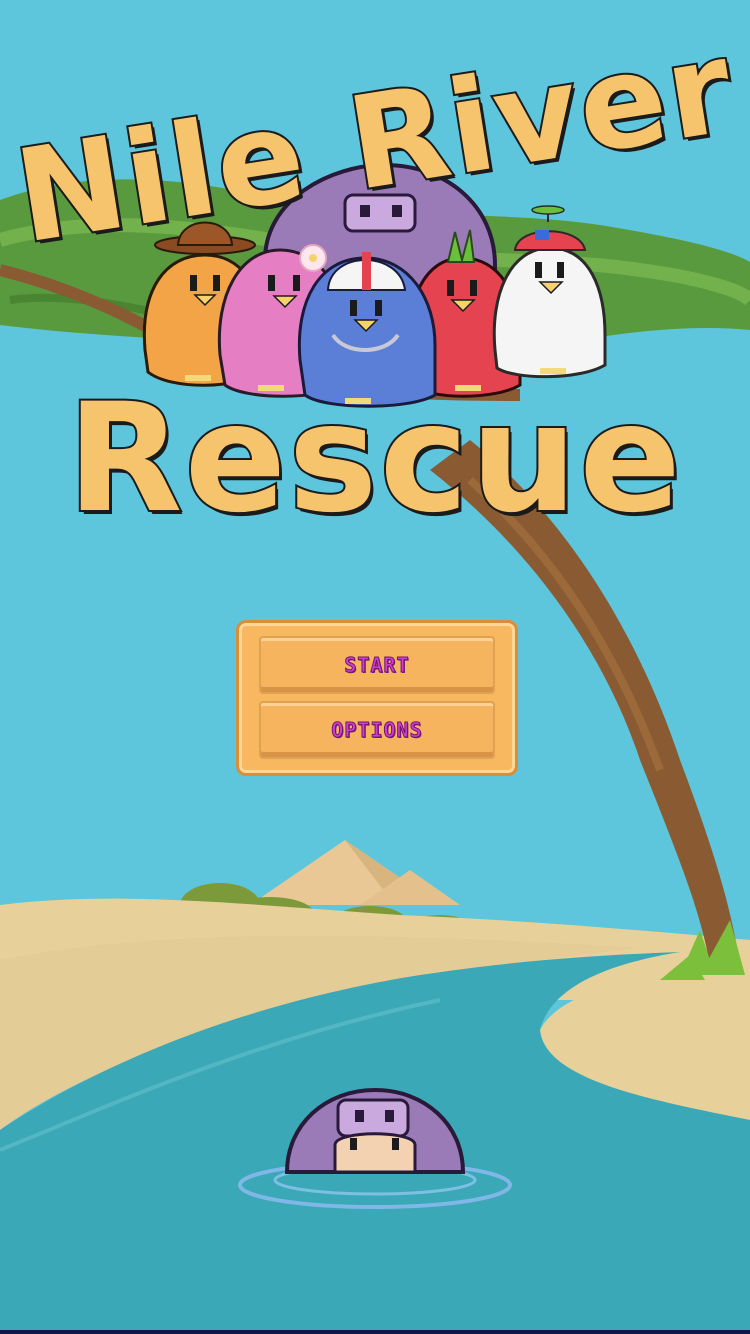  Describe the element at coordinates (375, 1332) in the screenshot. I see `bottom-edge` at that location.